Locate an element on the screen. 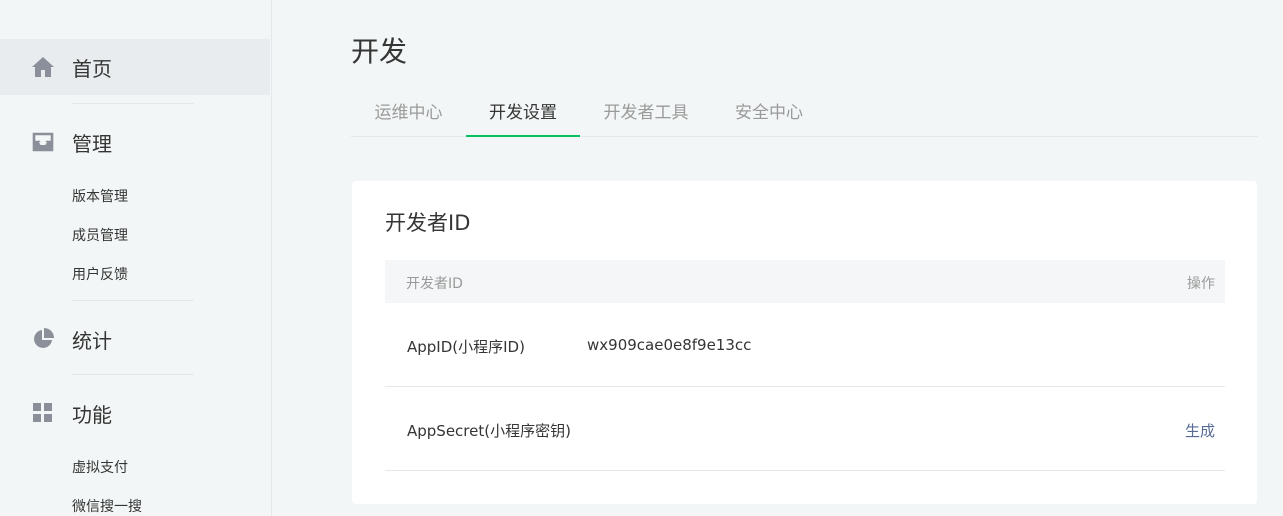 The width and height of the screenshot is (1283, 516). table-header: 开发者ID 操作 is located at coordinates (805, 281).